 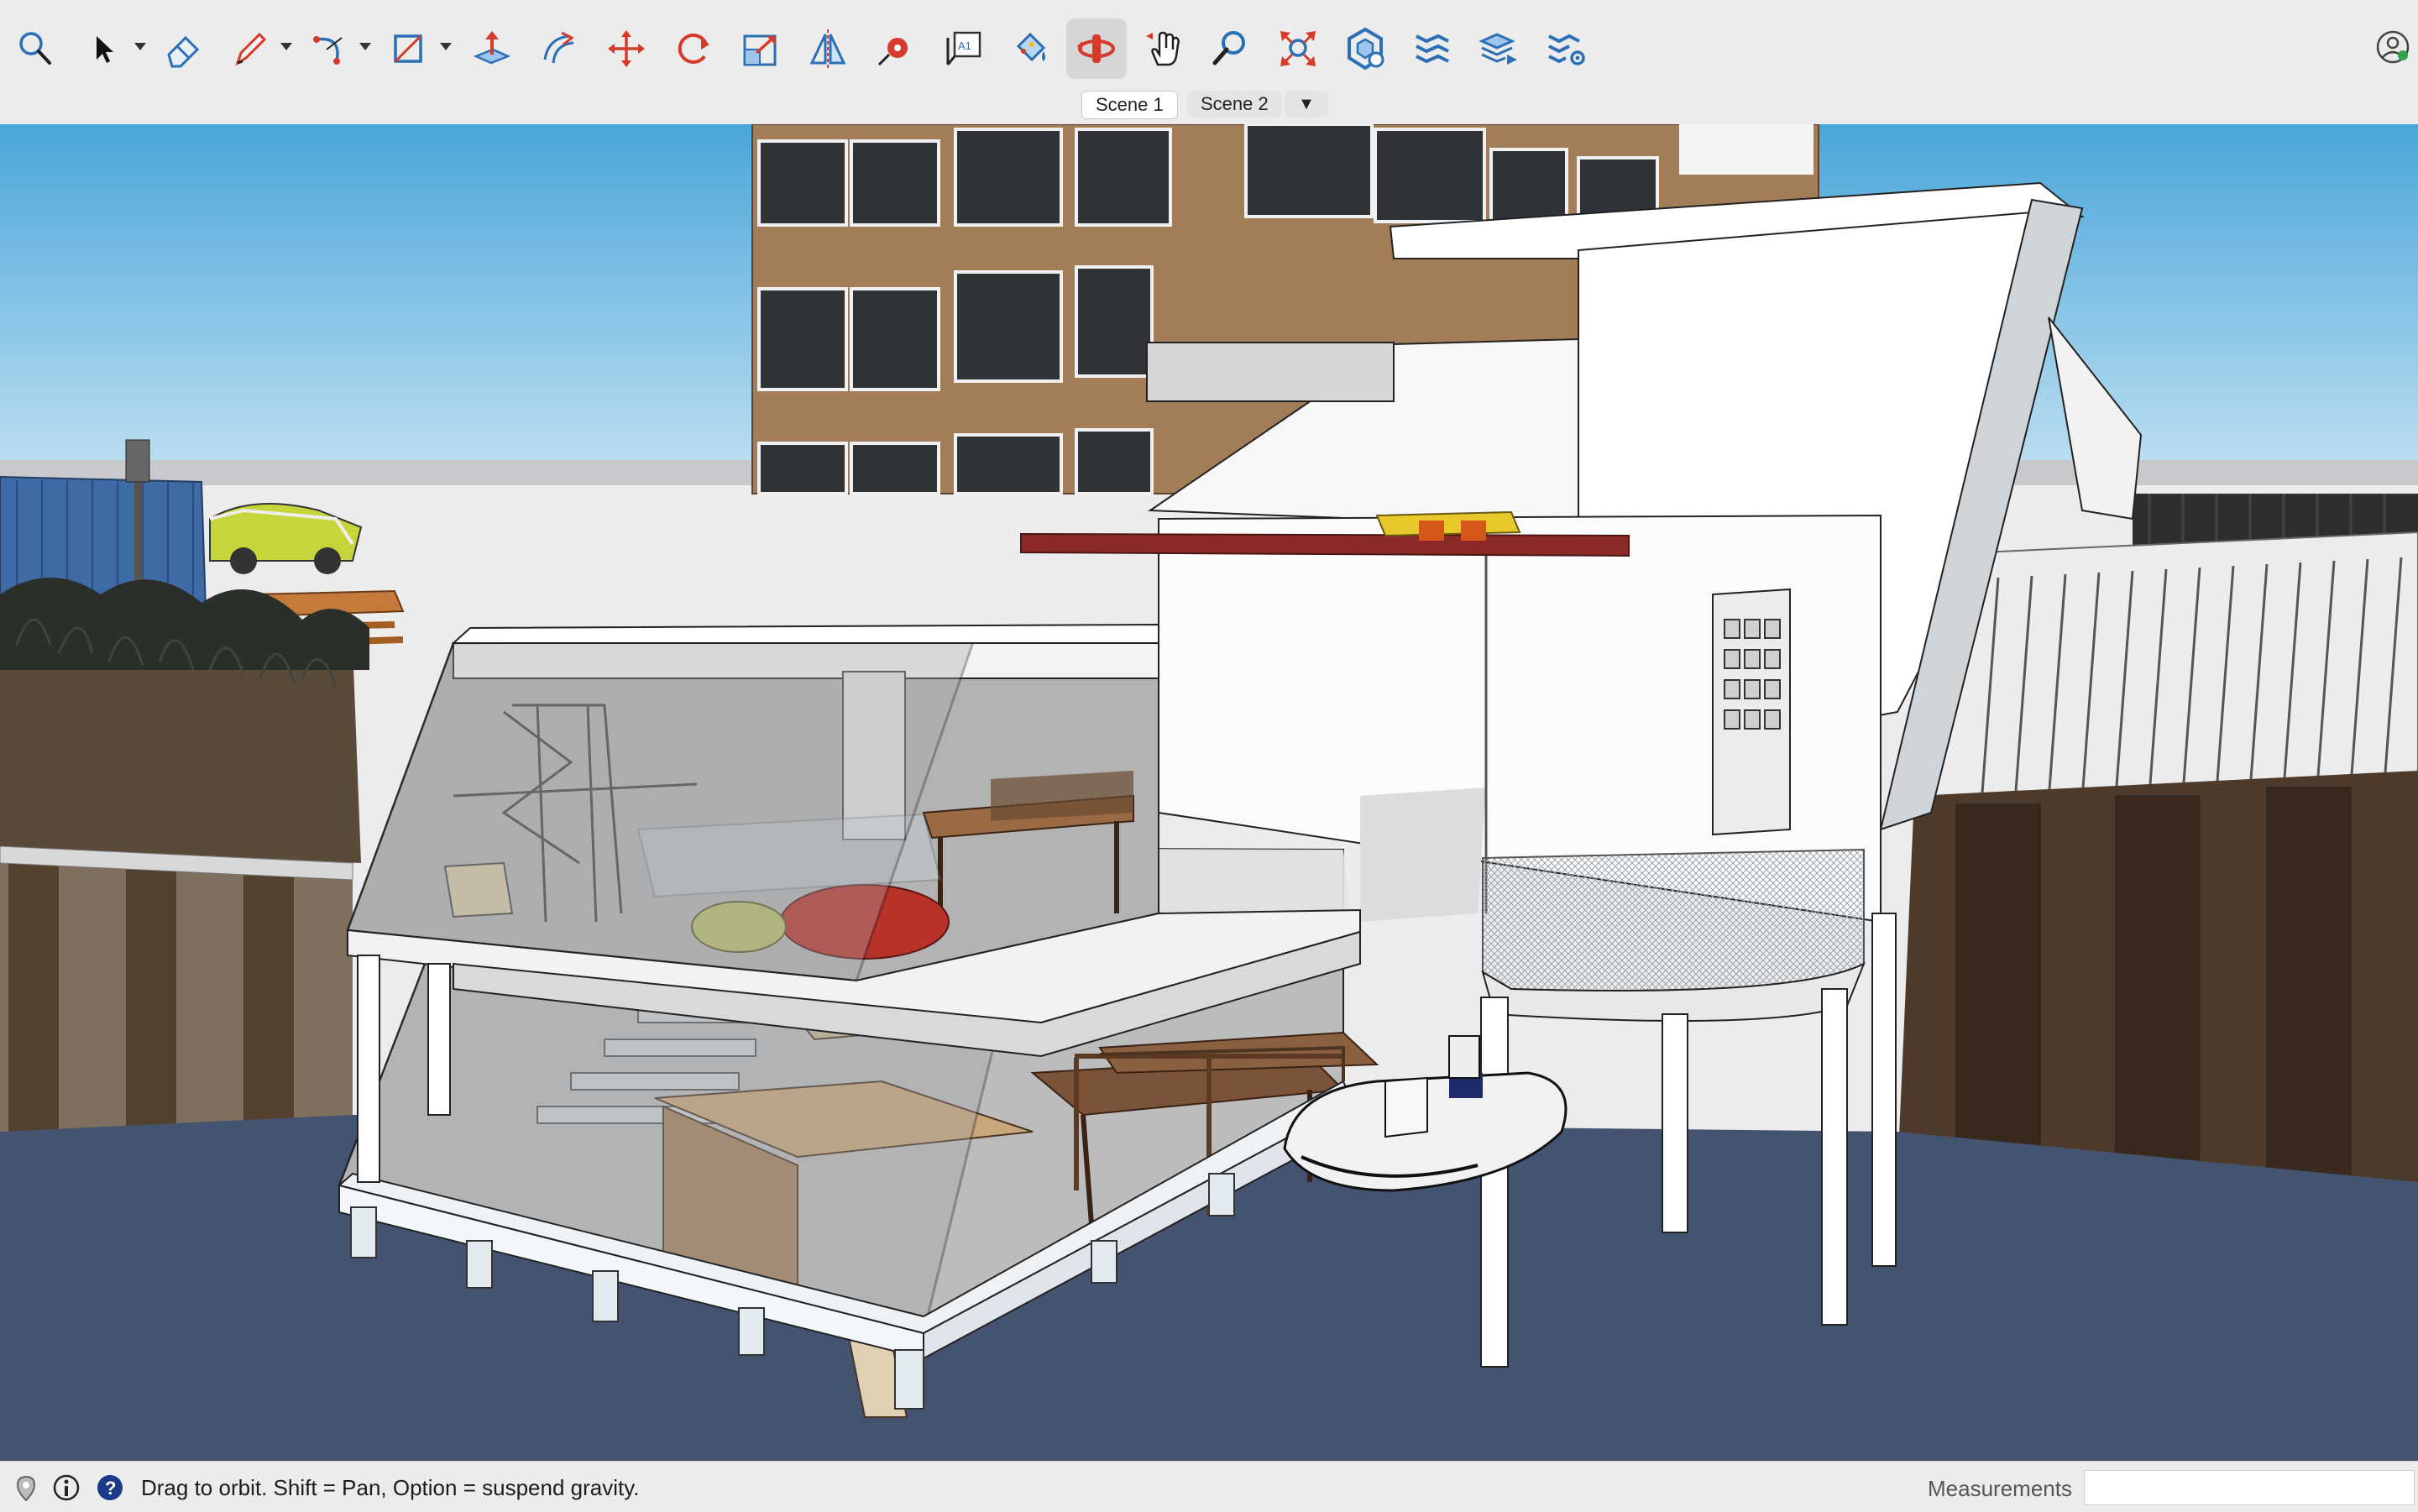 I want to click on rectangle-tool-button, so click(x=409, y=48).